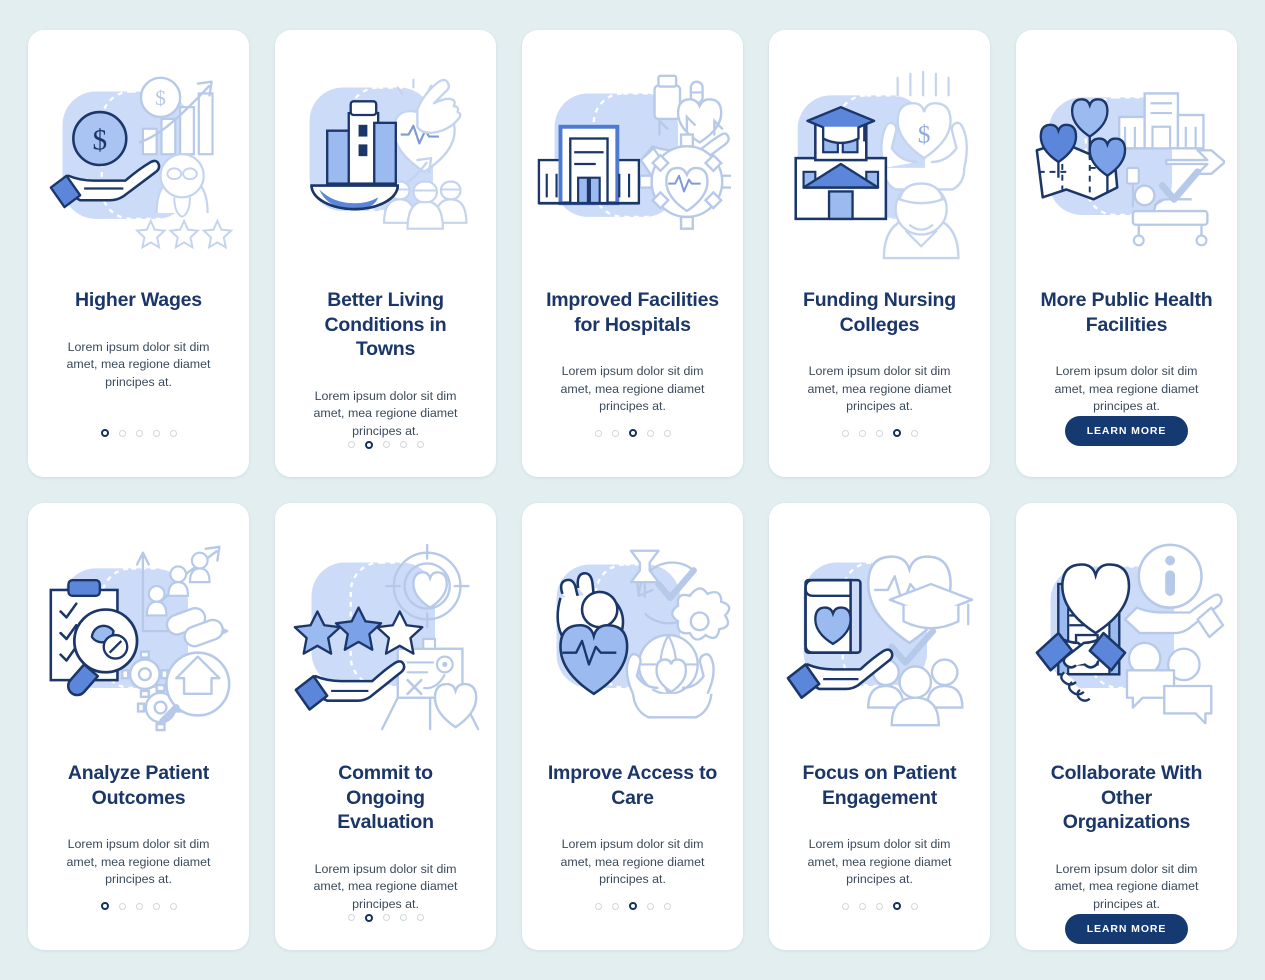 This screenshot has height=980, width=1265. Describe the element at coordinates (632, 785) in the screenshot. I see `screen-title: Improve Access to Care` at that location.